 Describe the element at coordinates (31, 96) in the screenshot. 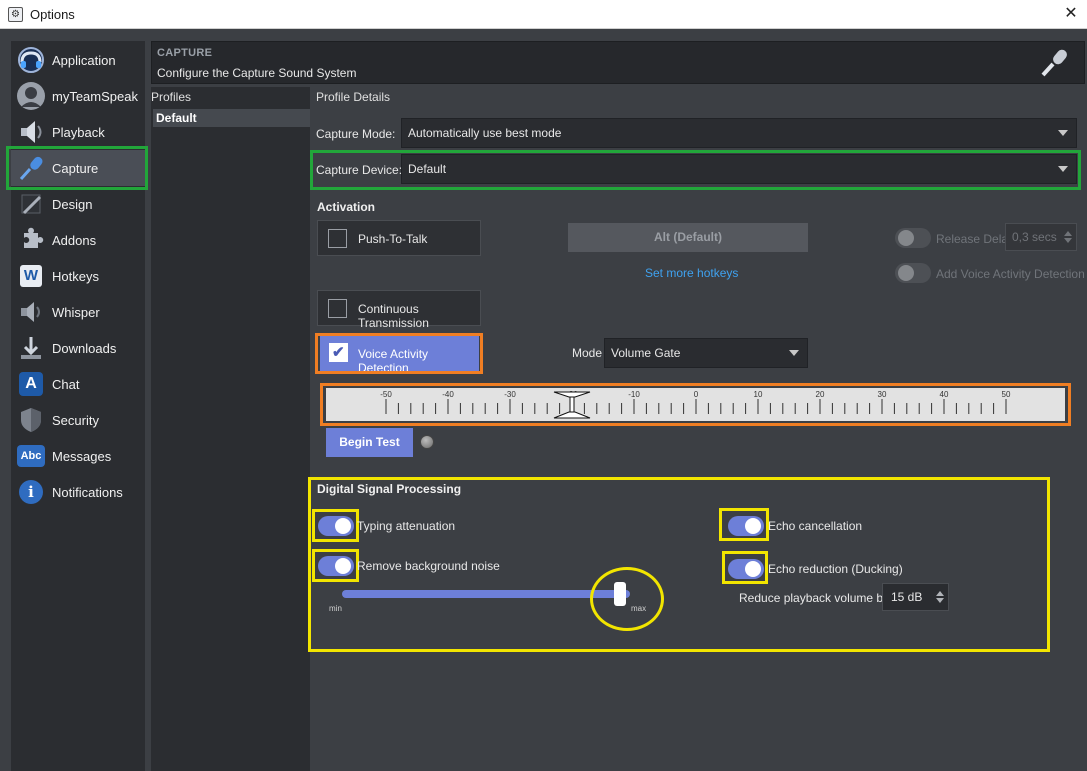

I see `user-avatar-icon` at that location.